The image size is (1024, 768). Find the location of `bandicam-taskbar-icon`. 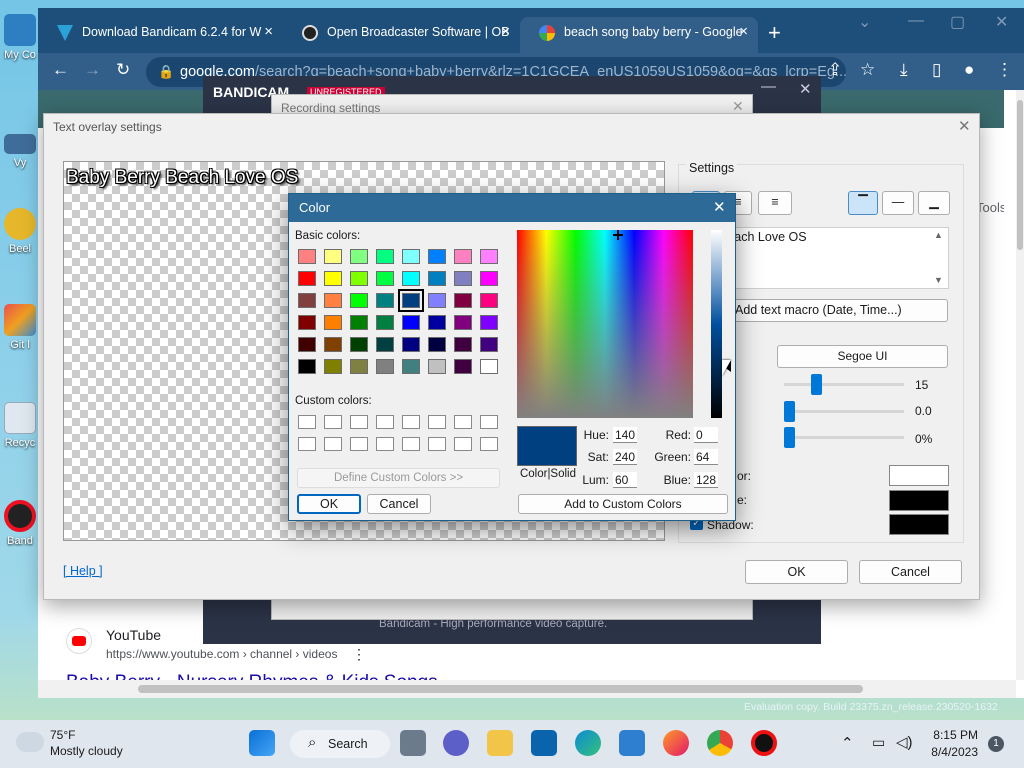

bandicam-taskbar-icon is located at coordinates (764, 743).